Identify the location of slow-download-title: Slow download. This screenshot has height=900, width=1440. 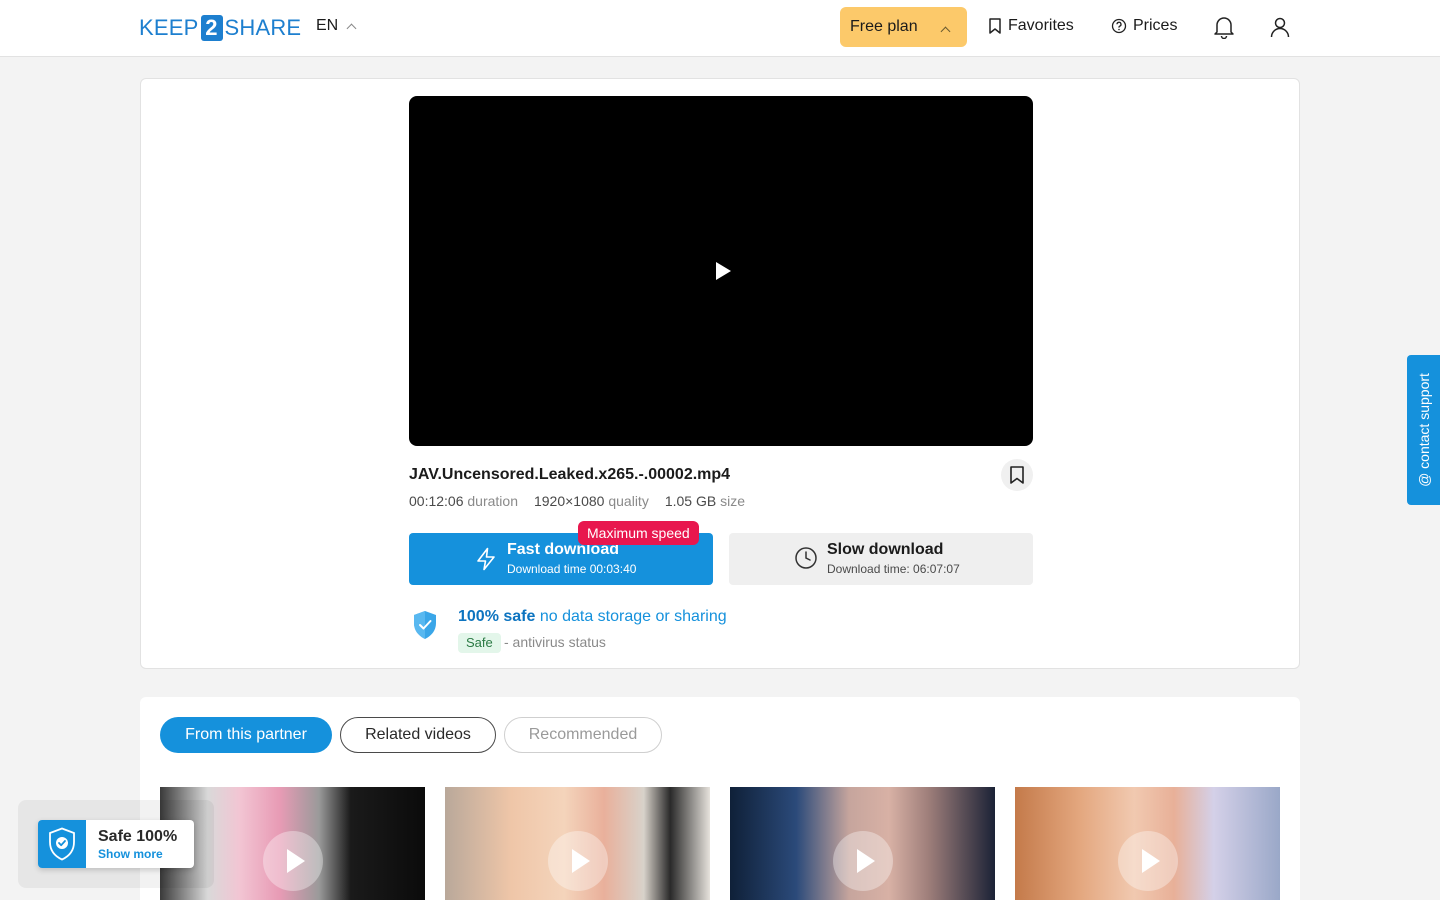
(885, 549).